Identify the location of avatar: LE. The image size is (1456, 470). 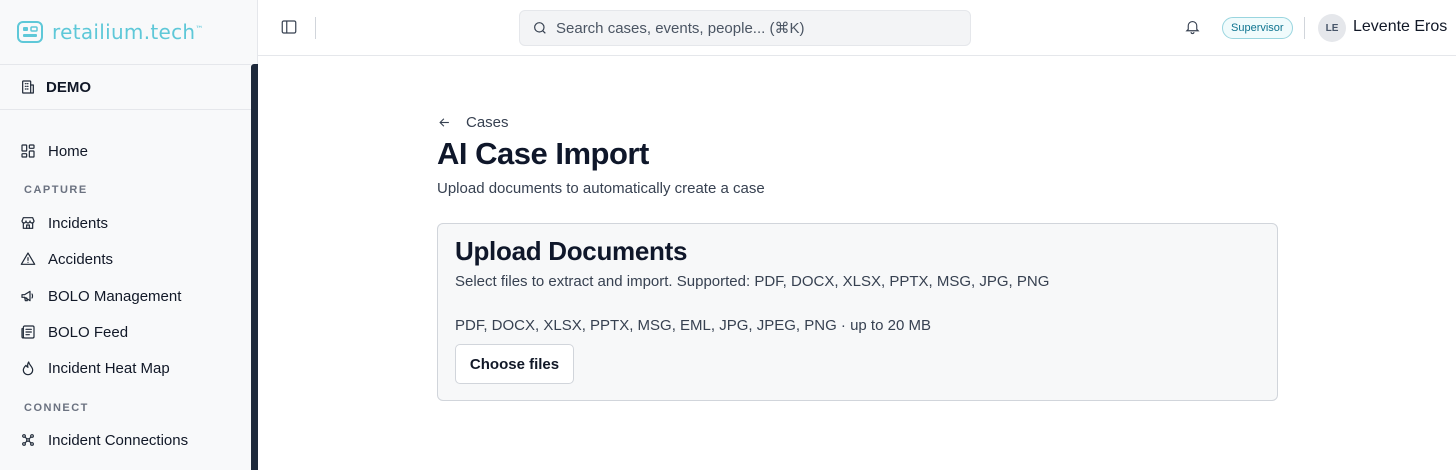
(1332, 28).